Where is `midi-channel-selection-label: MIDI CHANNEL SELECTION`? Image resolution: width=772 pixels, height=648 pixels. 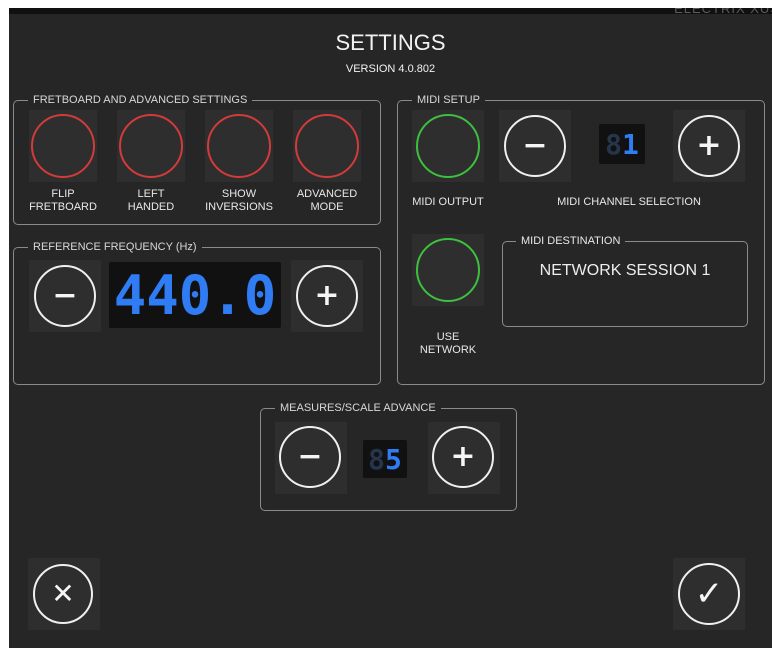
midi-channel-selection-label: MIDI CHANNEL SELECTION is located at coordinates (629, 202).